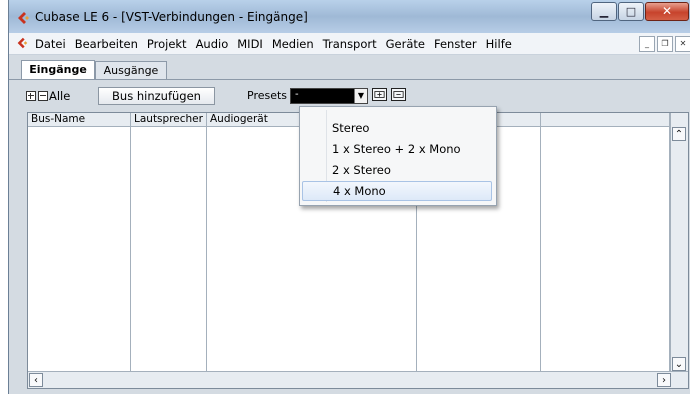 The image size is (690, 394). Describe the element at coordinates (212, 44) in the screenshot. I see `menu-audio: Audio` at that location.